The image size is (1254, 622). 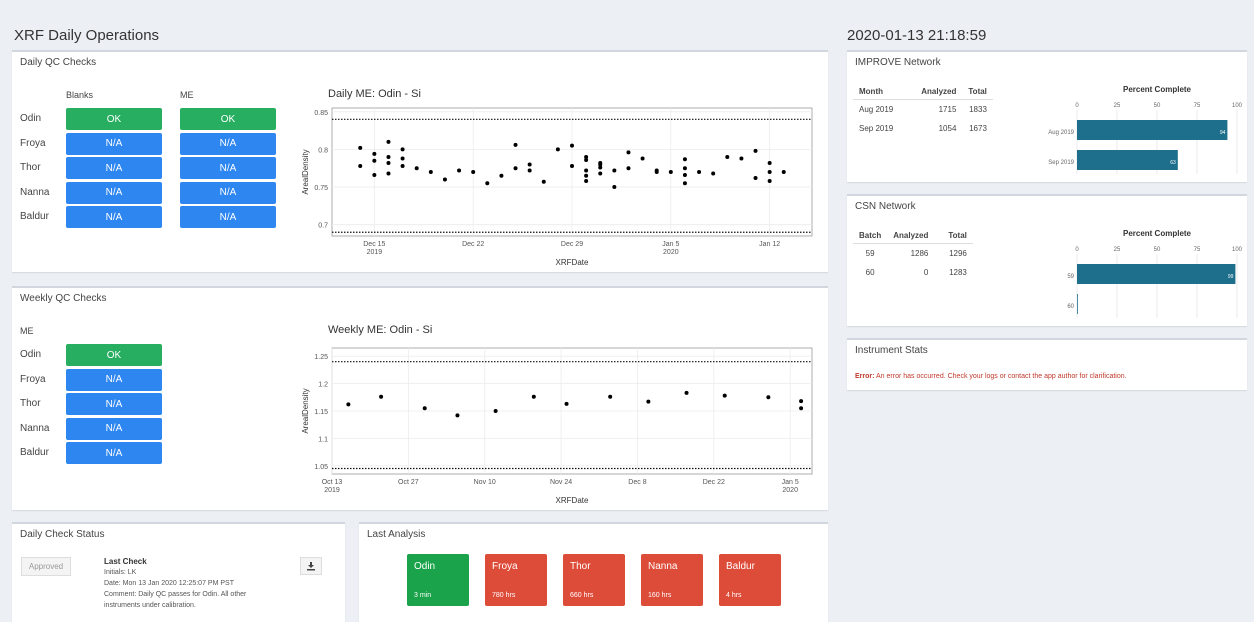 What do you see at coordinates (505, 566) in the screenshot?
I see `tile-name: Froya` at bounding box center [505, 566].